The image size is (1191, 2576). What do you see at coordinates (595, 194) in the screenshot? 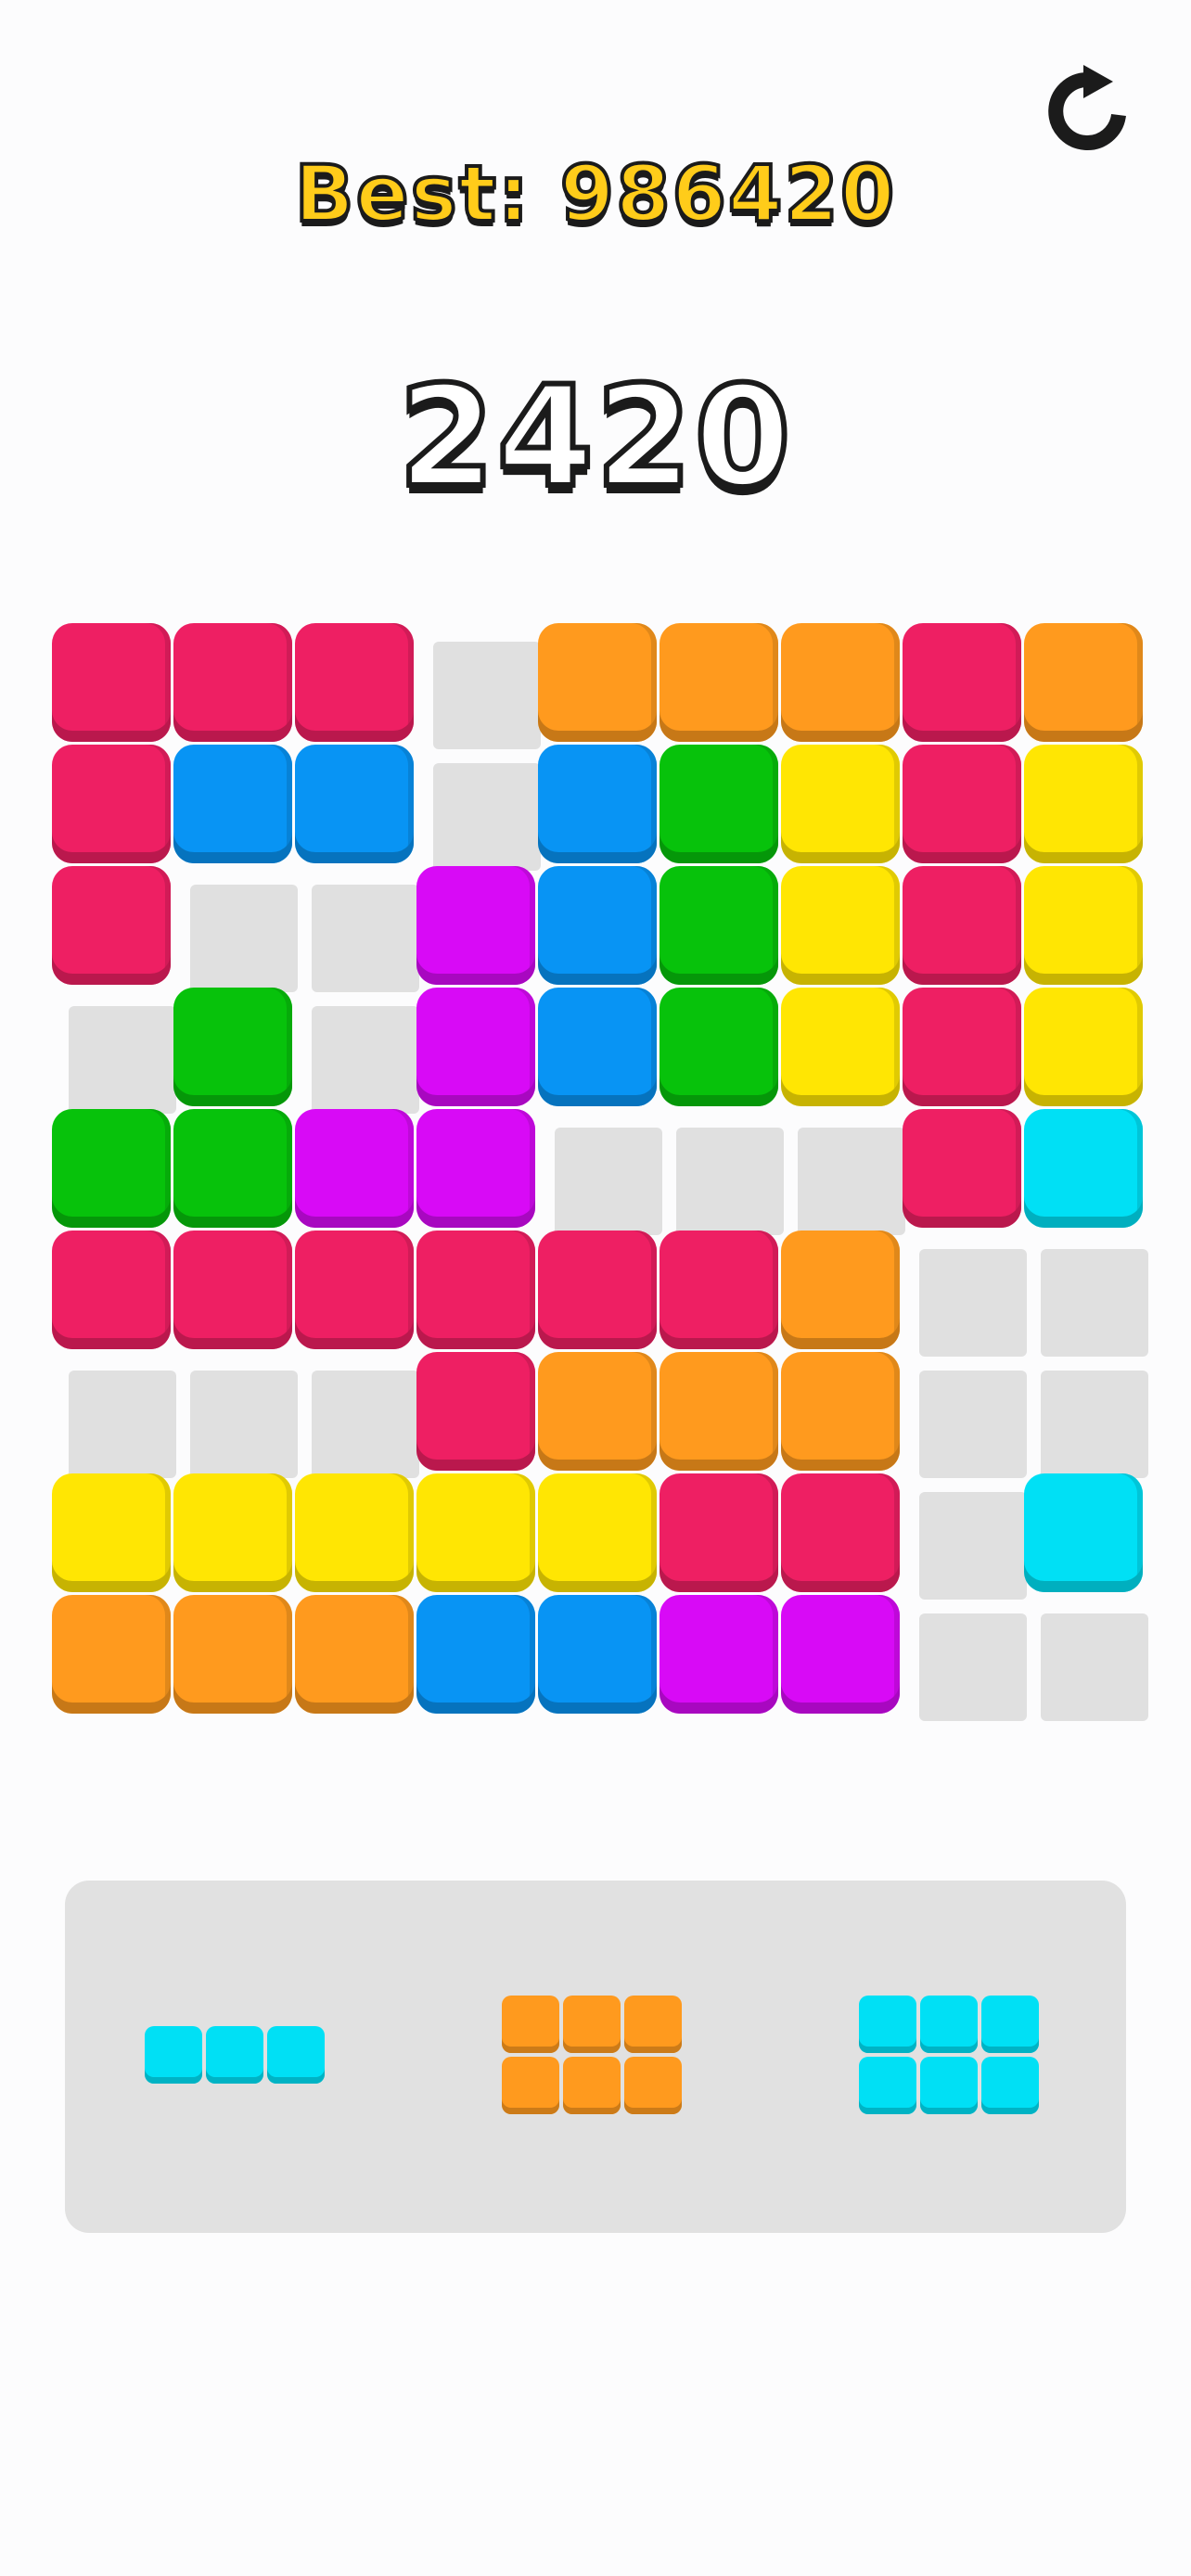
I see `best-score: Best: 986420` at bounding box center [595, 194].